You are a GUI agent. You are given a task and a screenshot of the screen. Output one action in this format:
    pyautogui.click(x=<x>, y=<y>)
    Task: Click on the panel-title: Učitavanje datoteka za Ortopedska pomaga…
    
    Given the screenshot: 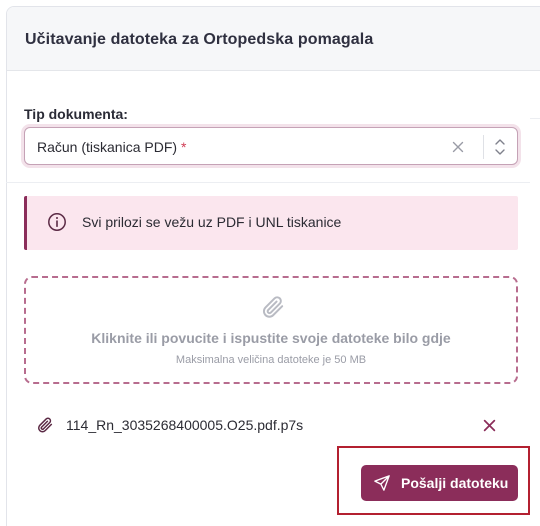 What is the action you would take?
    pyautogui.click(x=199, y=39)
    